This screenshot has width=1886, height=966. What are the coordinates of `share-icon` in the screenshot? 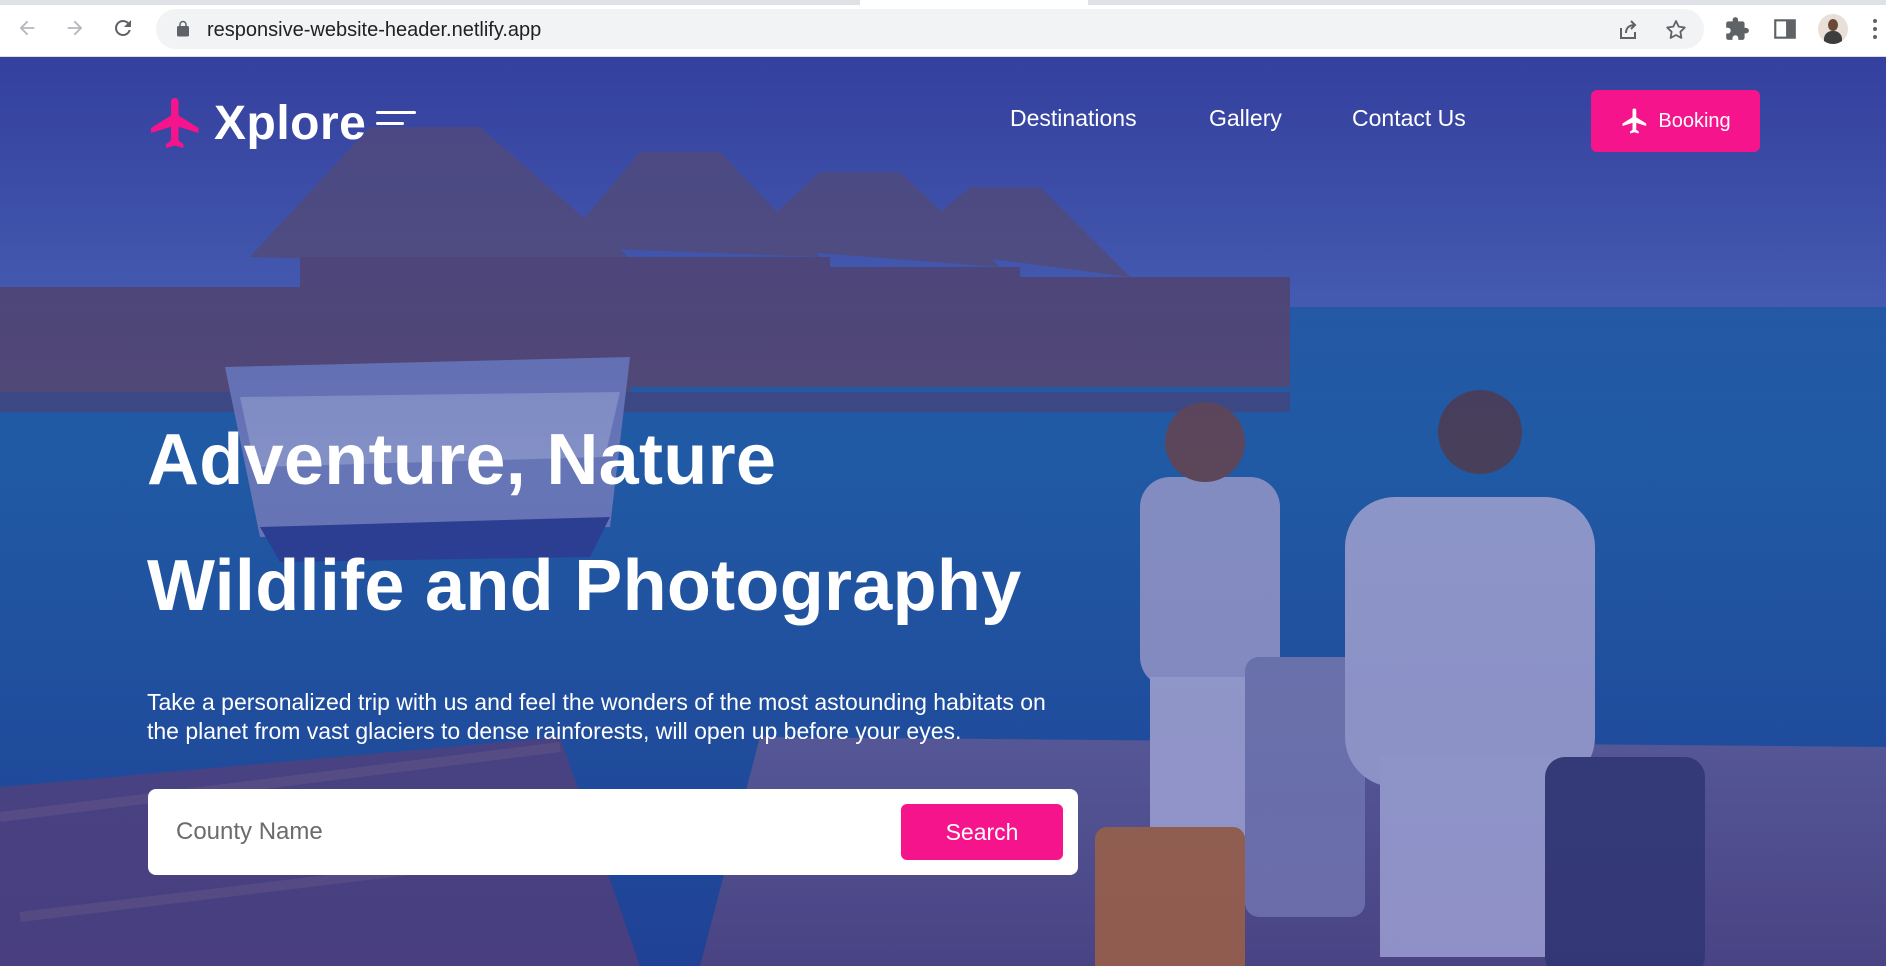 It's located at (1628, 30).